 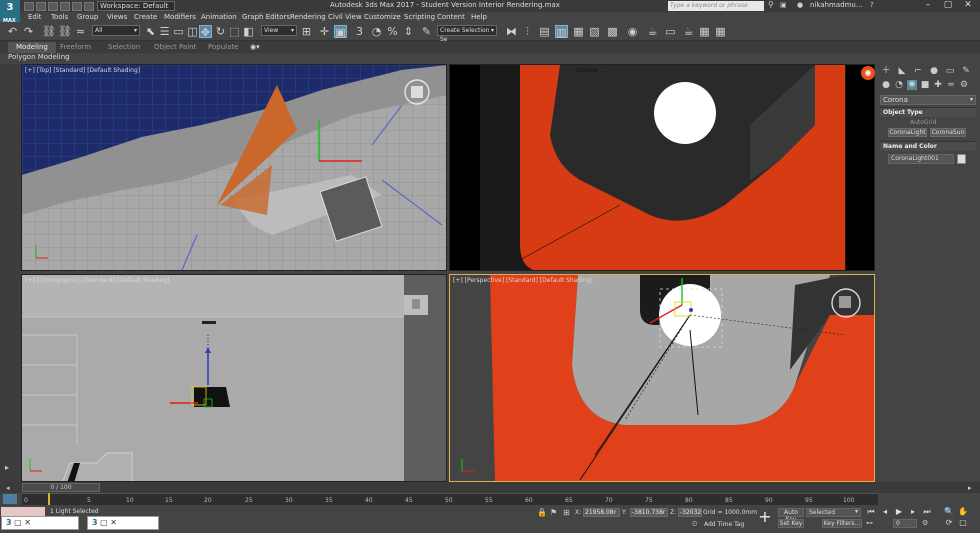 I want to click on next-key-icon: ▸, so click(x=913, y=512).